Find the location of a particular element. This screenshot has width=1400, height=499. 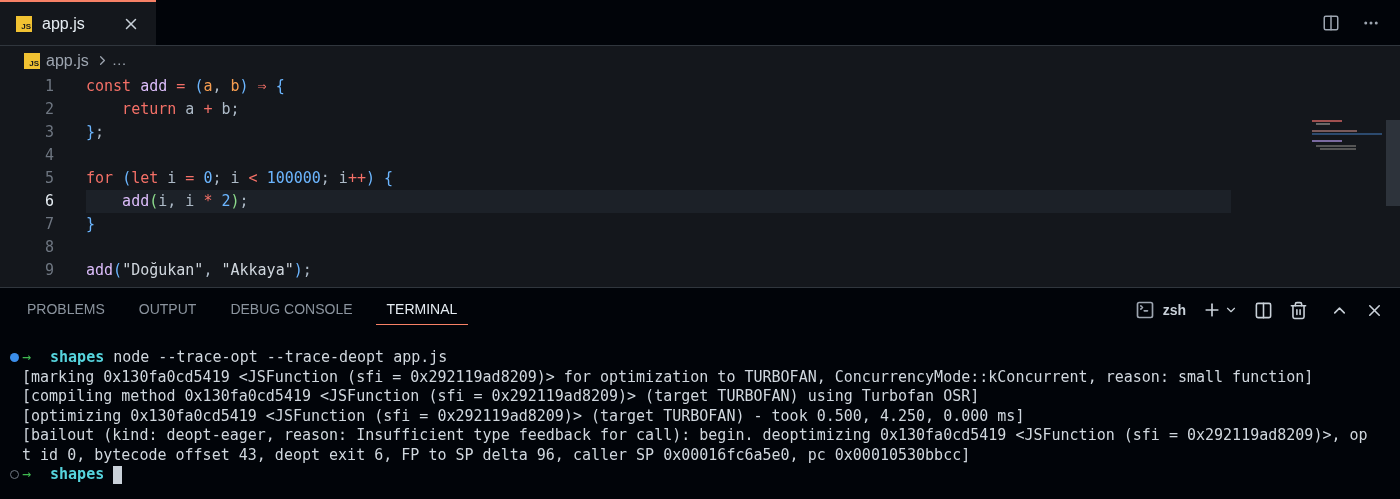

terminal-output: [compiling method 0x130fa0cd5419 <JSFunction (sfi = 0x292119ad8209)> (target TURBOFAN) using Turbofan OSR] is located at coordinates (501, 397).